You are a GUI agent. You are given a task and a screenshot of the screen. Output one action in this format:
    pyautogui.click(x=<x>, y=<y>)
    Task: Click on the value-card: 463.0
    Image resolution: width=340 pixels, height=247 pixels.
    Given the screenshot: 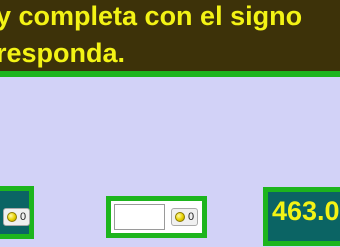 What is the action you would take?
    pyautogui.click(x=301, y=216)
    